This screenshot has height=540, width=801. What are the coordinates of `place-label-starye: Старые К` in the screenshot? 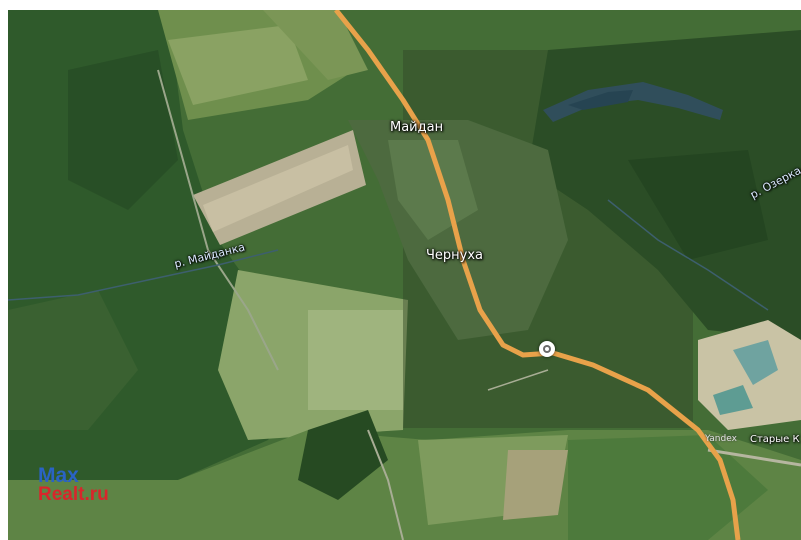 It's located at (775, 439).